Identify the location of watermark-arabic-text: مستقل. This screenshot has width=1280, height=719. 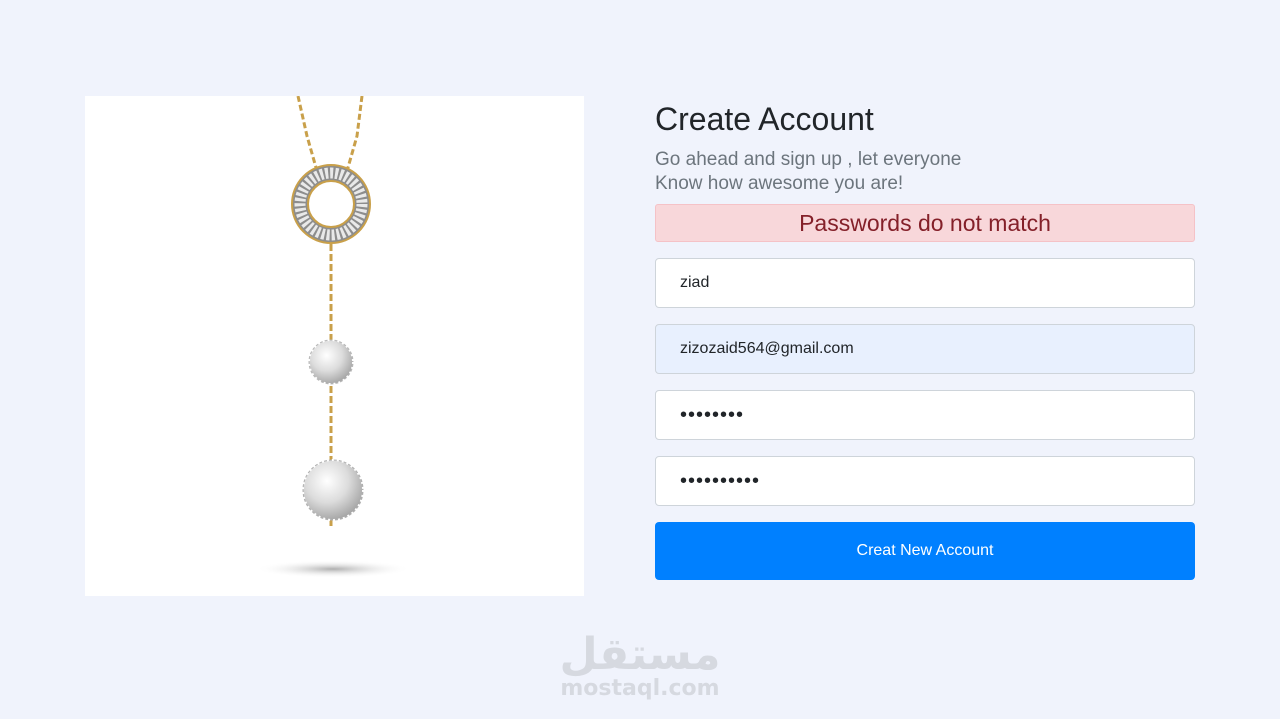
(640, 654).